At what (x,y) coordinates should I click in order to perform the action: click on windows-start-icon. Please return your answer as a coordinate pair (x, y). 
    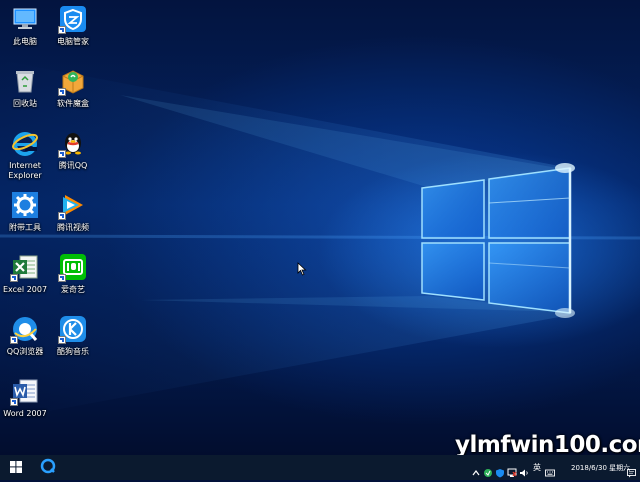
    Looking at the image, I should click on (16, 467).